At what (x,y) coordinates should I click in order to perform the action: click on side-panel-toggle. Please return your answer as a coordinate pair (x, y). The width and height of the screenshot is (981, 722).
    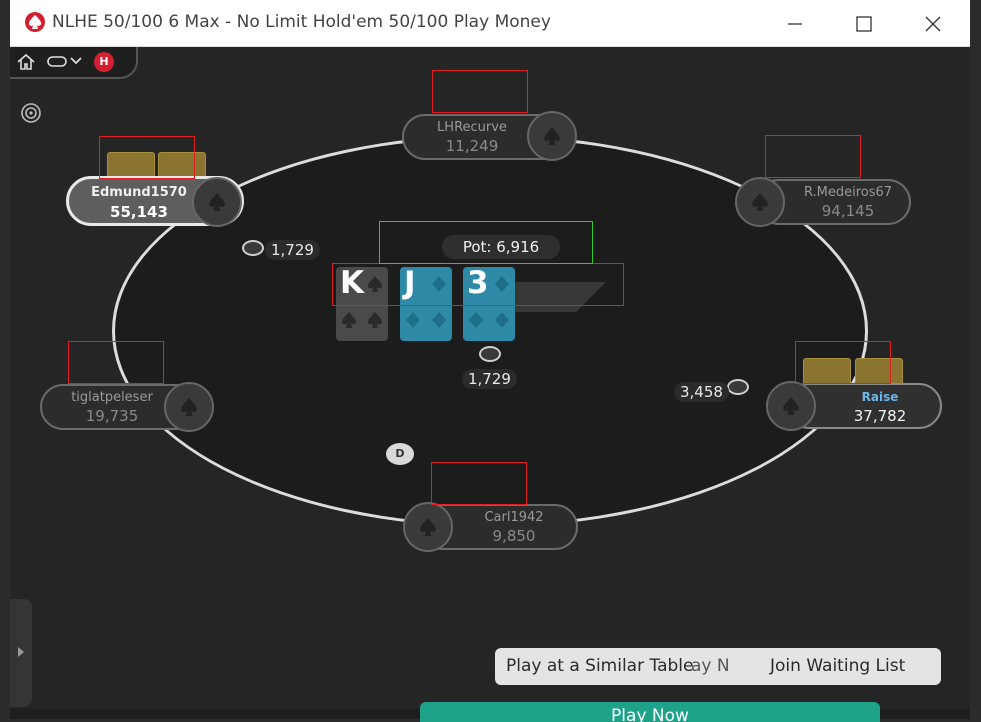
    Looking at the image, I should click on (21, 653).